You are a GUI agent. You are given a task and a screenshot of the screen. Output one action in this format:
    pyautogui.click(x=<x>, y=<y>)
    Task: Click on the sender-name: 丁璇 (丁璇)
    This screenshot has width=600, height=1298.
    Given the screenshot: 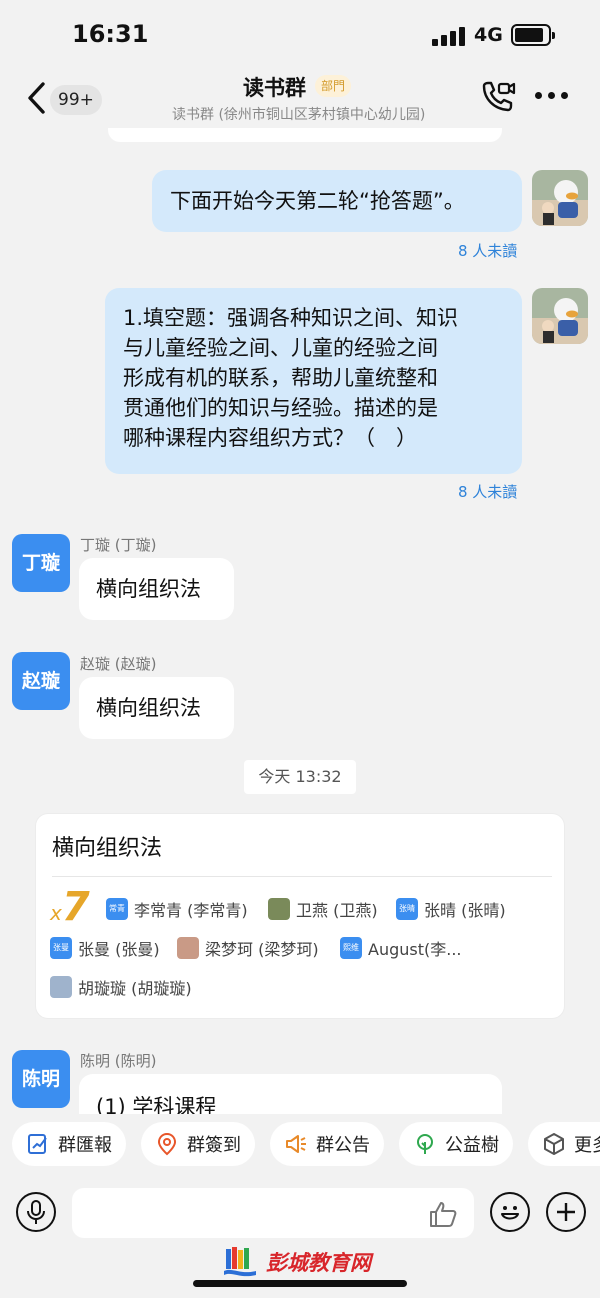 What is the action you would take?
    pyautogui.click(x=118, y=545)
    